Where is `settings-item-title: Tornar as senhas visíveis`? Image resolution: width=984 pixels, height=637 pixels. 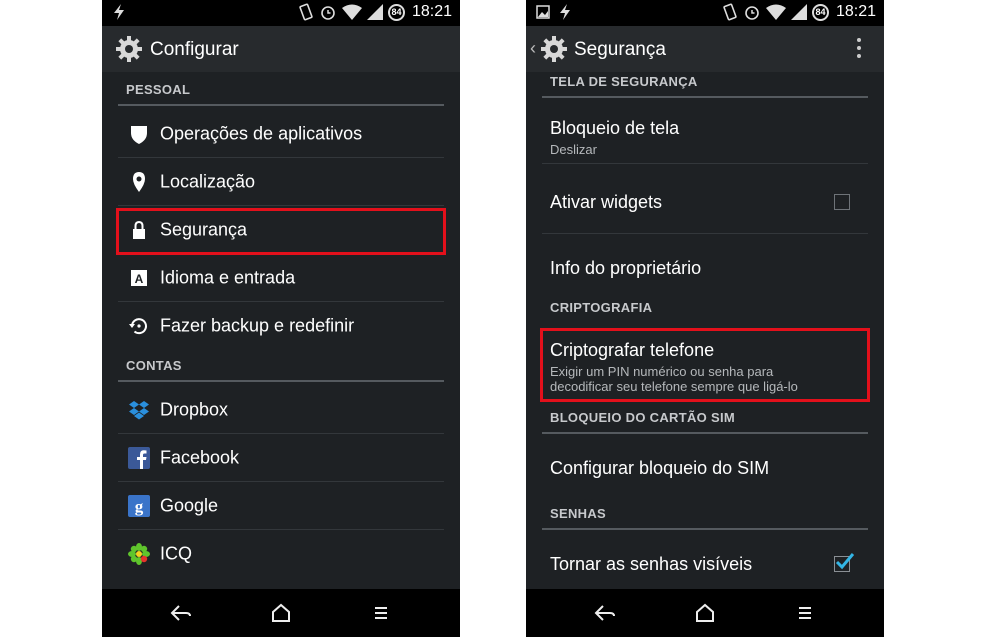
settings-item-title: Tornar as senhas visíveis is located at coordinates (651, 564).